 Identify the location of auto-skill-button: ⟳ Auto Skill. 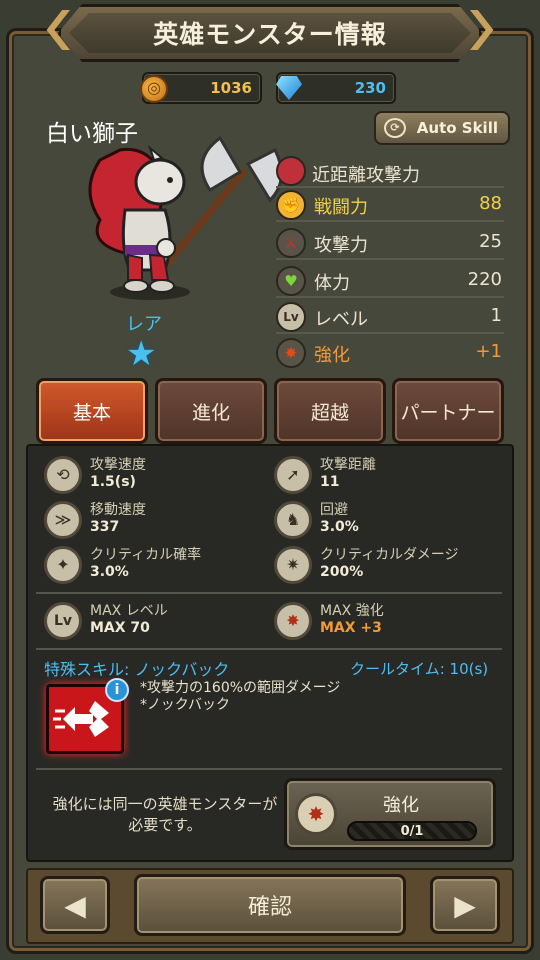
(442, 128).